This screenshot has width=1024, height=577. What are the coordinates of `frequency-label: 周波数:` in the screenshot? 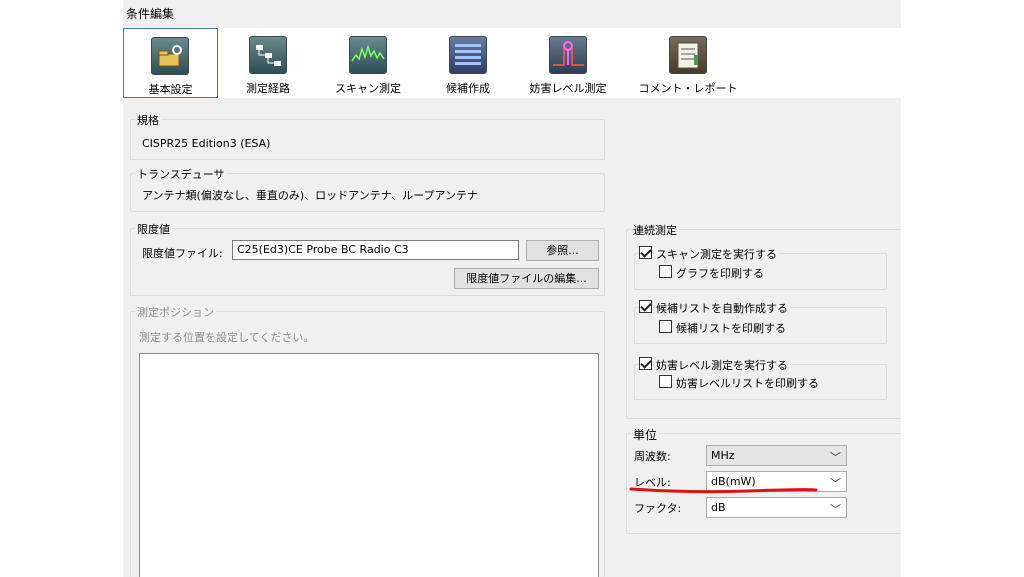 It's located at (652, 456).